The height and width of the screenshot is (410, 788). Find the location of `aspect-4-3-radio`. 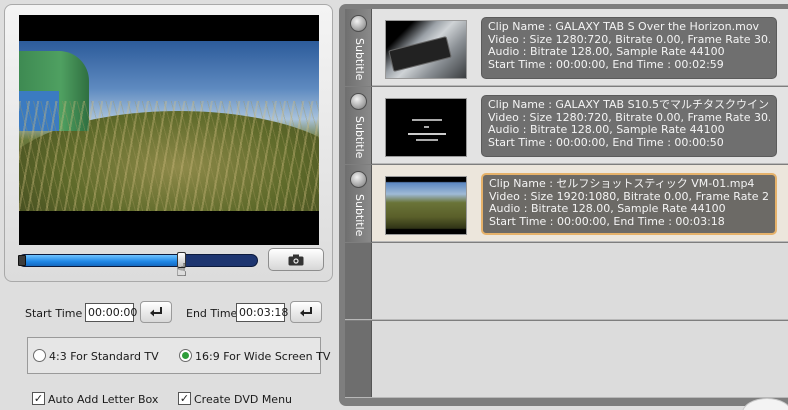

aspect-4-3-radio is located at coordinates (39, 355).